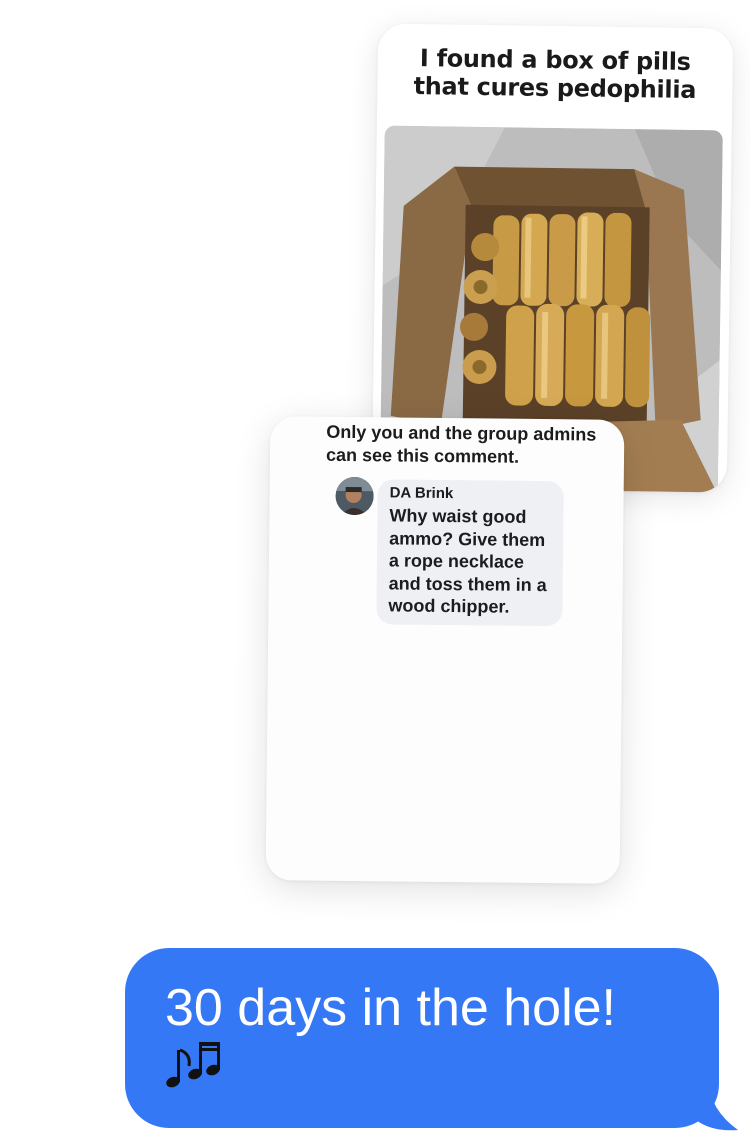  Describe the element at coordinates (422, 1038) in the screenshot. I see `imessage-bubble: 30 days in the hole!` at that location.